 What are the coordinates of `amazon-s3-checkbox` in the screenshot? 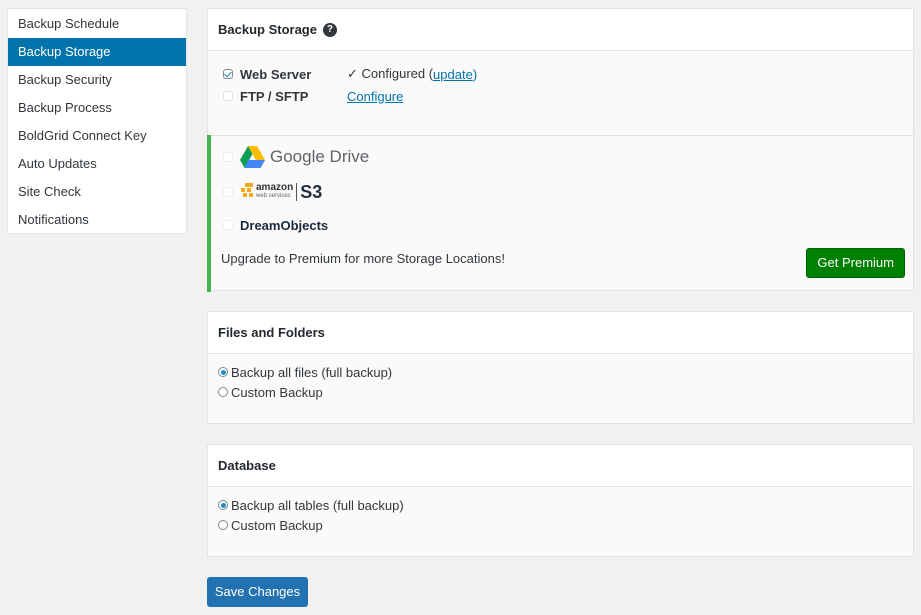 It's located at (228, 192).